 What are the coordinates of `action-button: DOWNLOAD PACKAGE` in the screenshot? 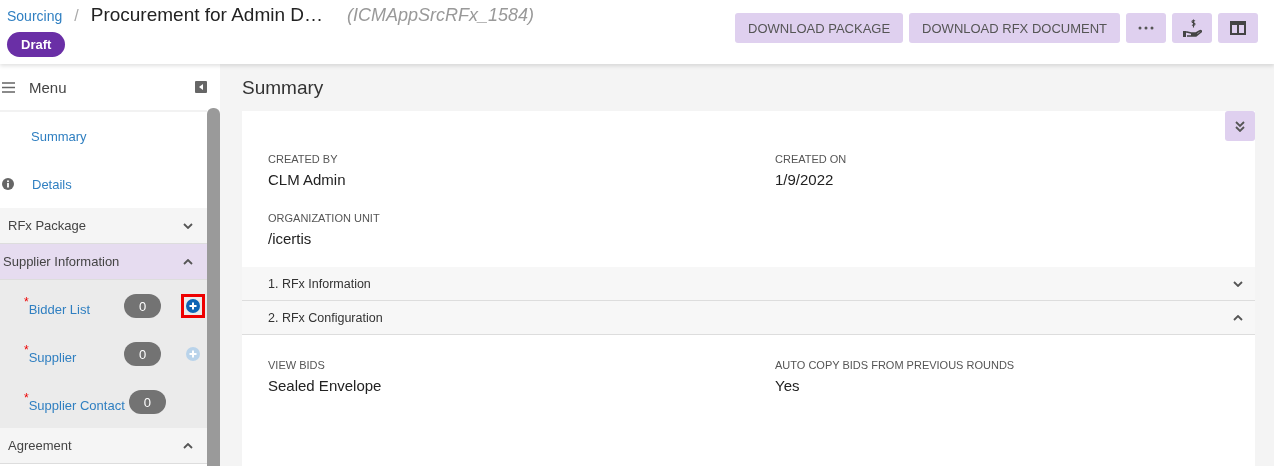 It's located at (819, 28).